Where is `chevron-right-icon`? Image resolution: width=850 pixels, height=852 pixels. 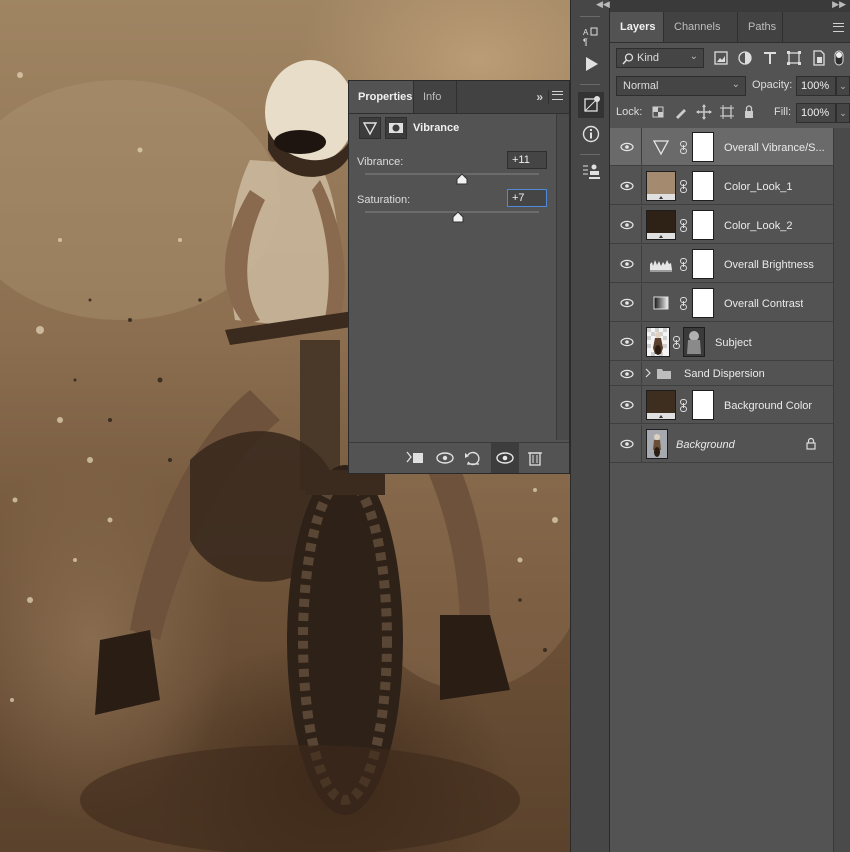
chevron-right-icon is located at coordinates (648, 373).